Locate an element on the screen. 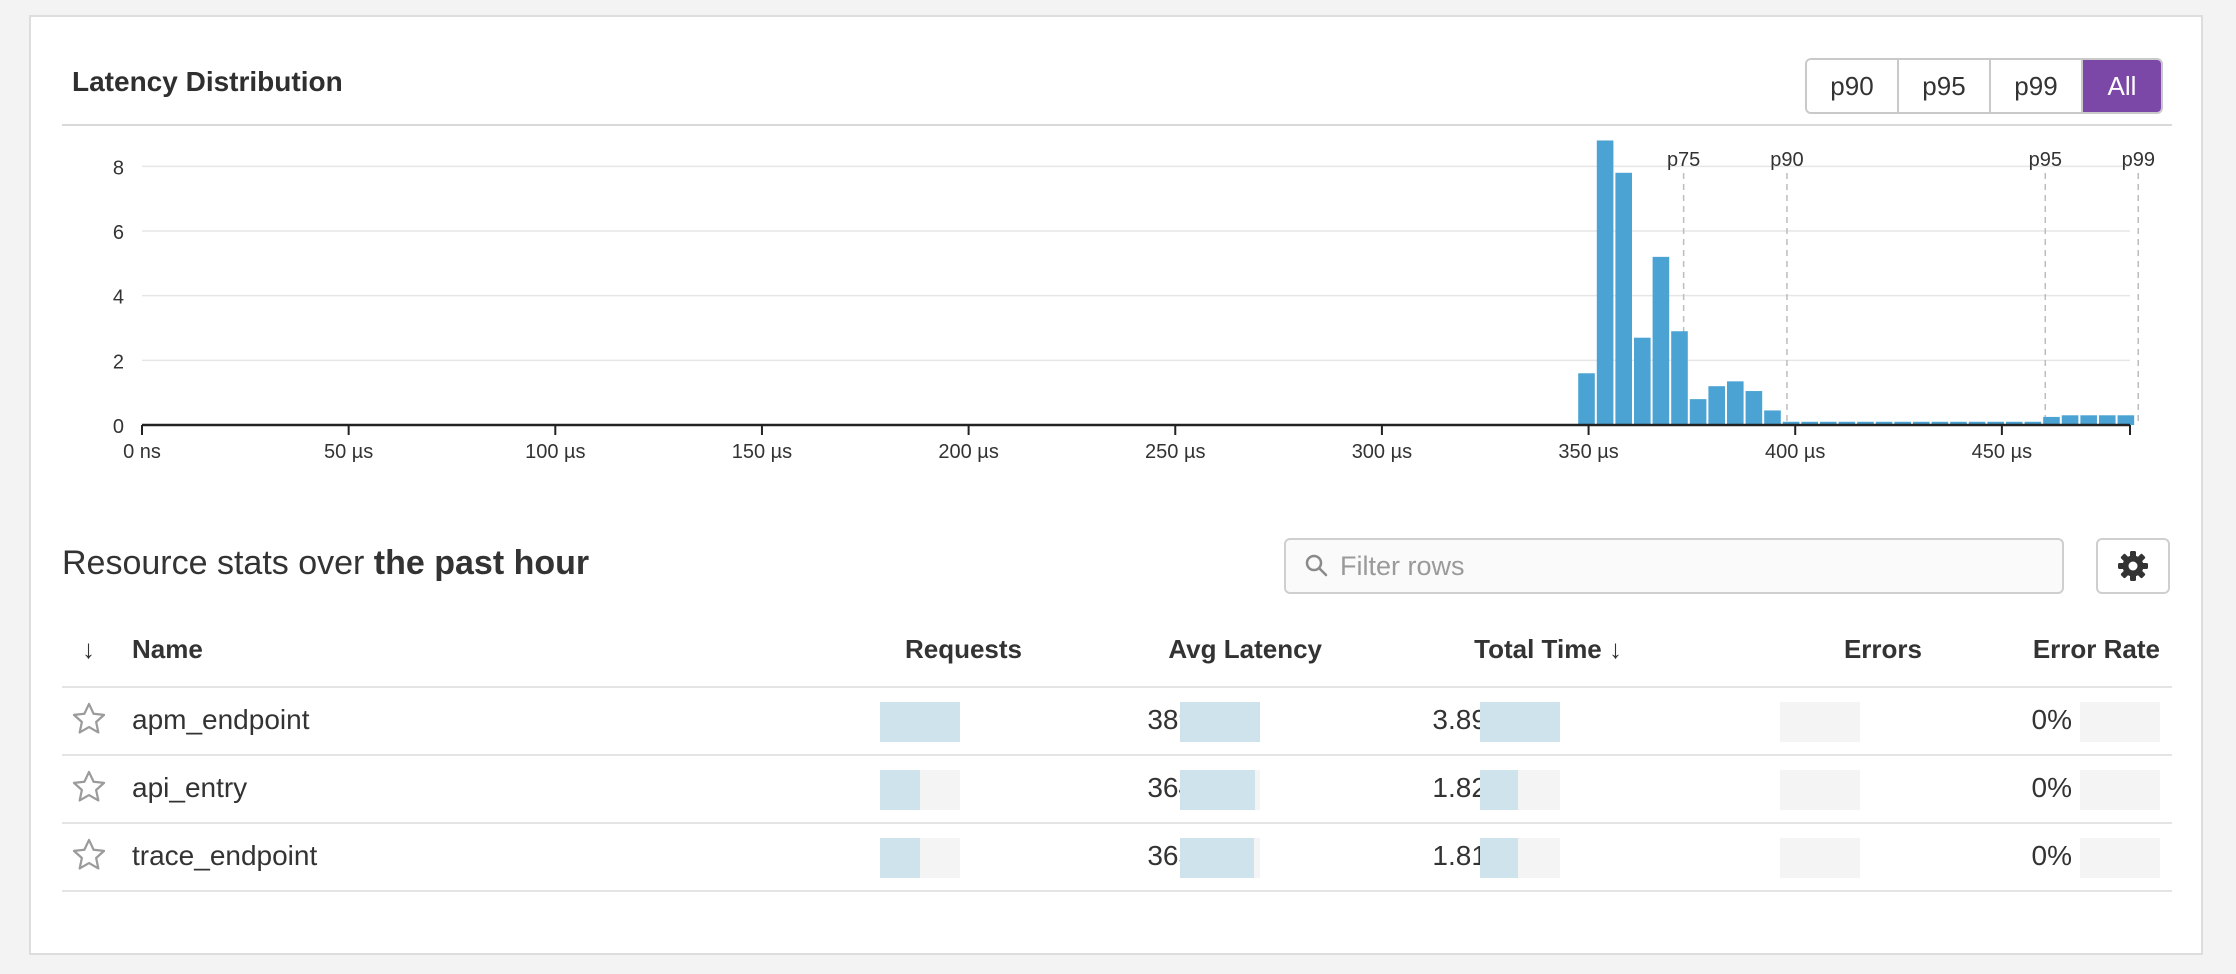 This screenshot has width=2236, height=974. row-name: apm_endpoint is located at coordinates (220, 720).